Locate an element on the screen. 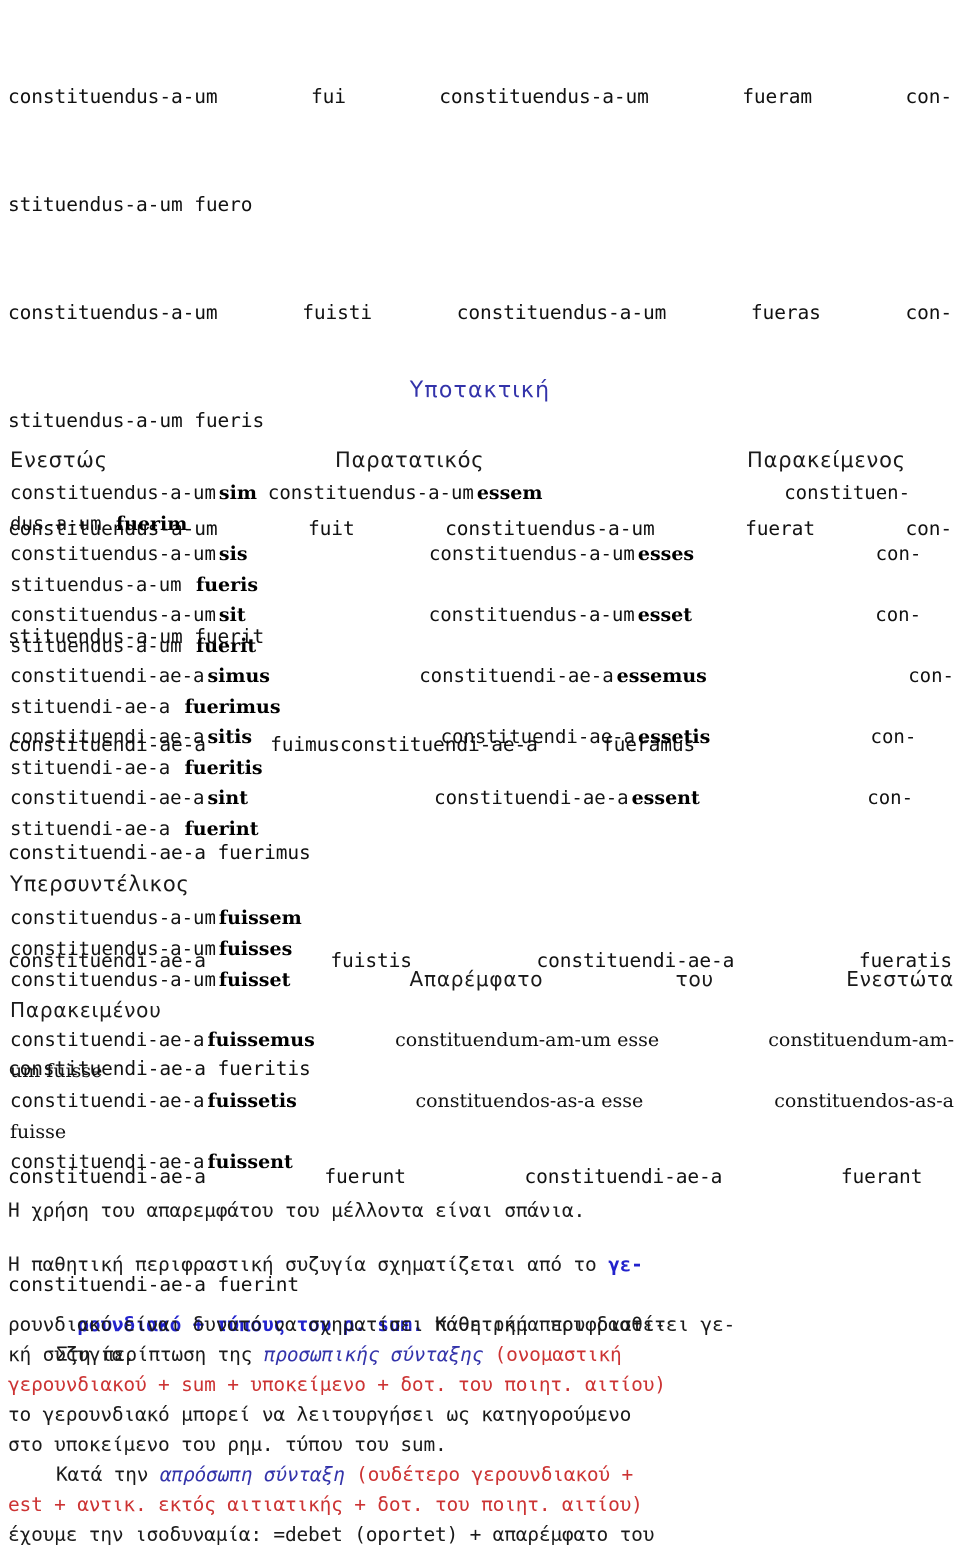 Image resolution: width=960 pixels, height=1553 pixels. continuation-row: stituendi-ae-a fuerint is located at coordinates (482, 829).